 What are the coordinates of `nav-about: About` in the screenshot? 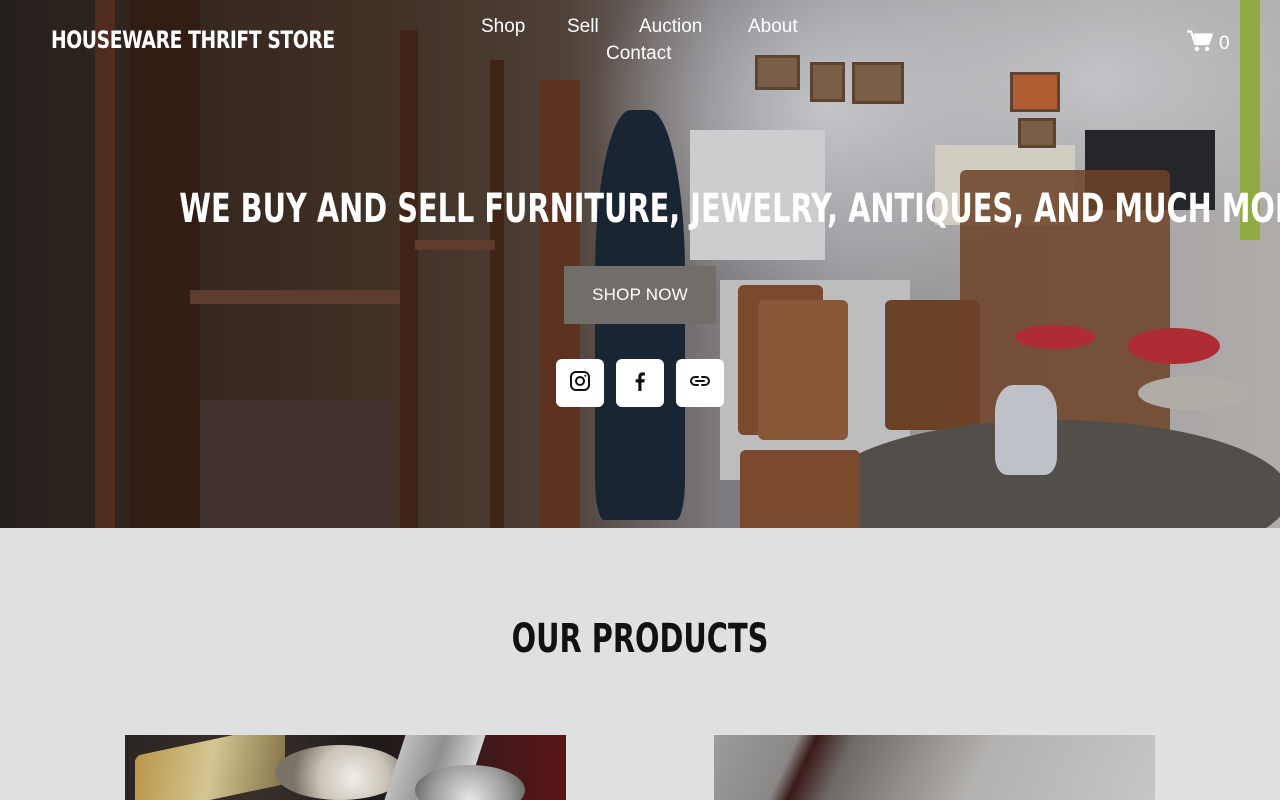 It's located at (773, 27).